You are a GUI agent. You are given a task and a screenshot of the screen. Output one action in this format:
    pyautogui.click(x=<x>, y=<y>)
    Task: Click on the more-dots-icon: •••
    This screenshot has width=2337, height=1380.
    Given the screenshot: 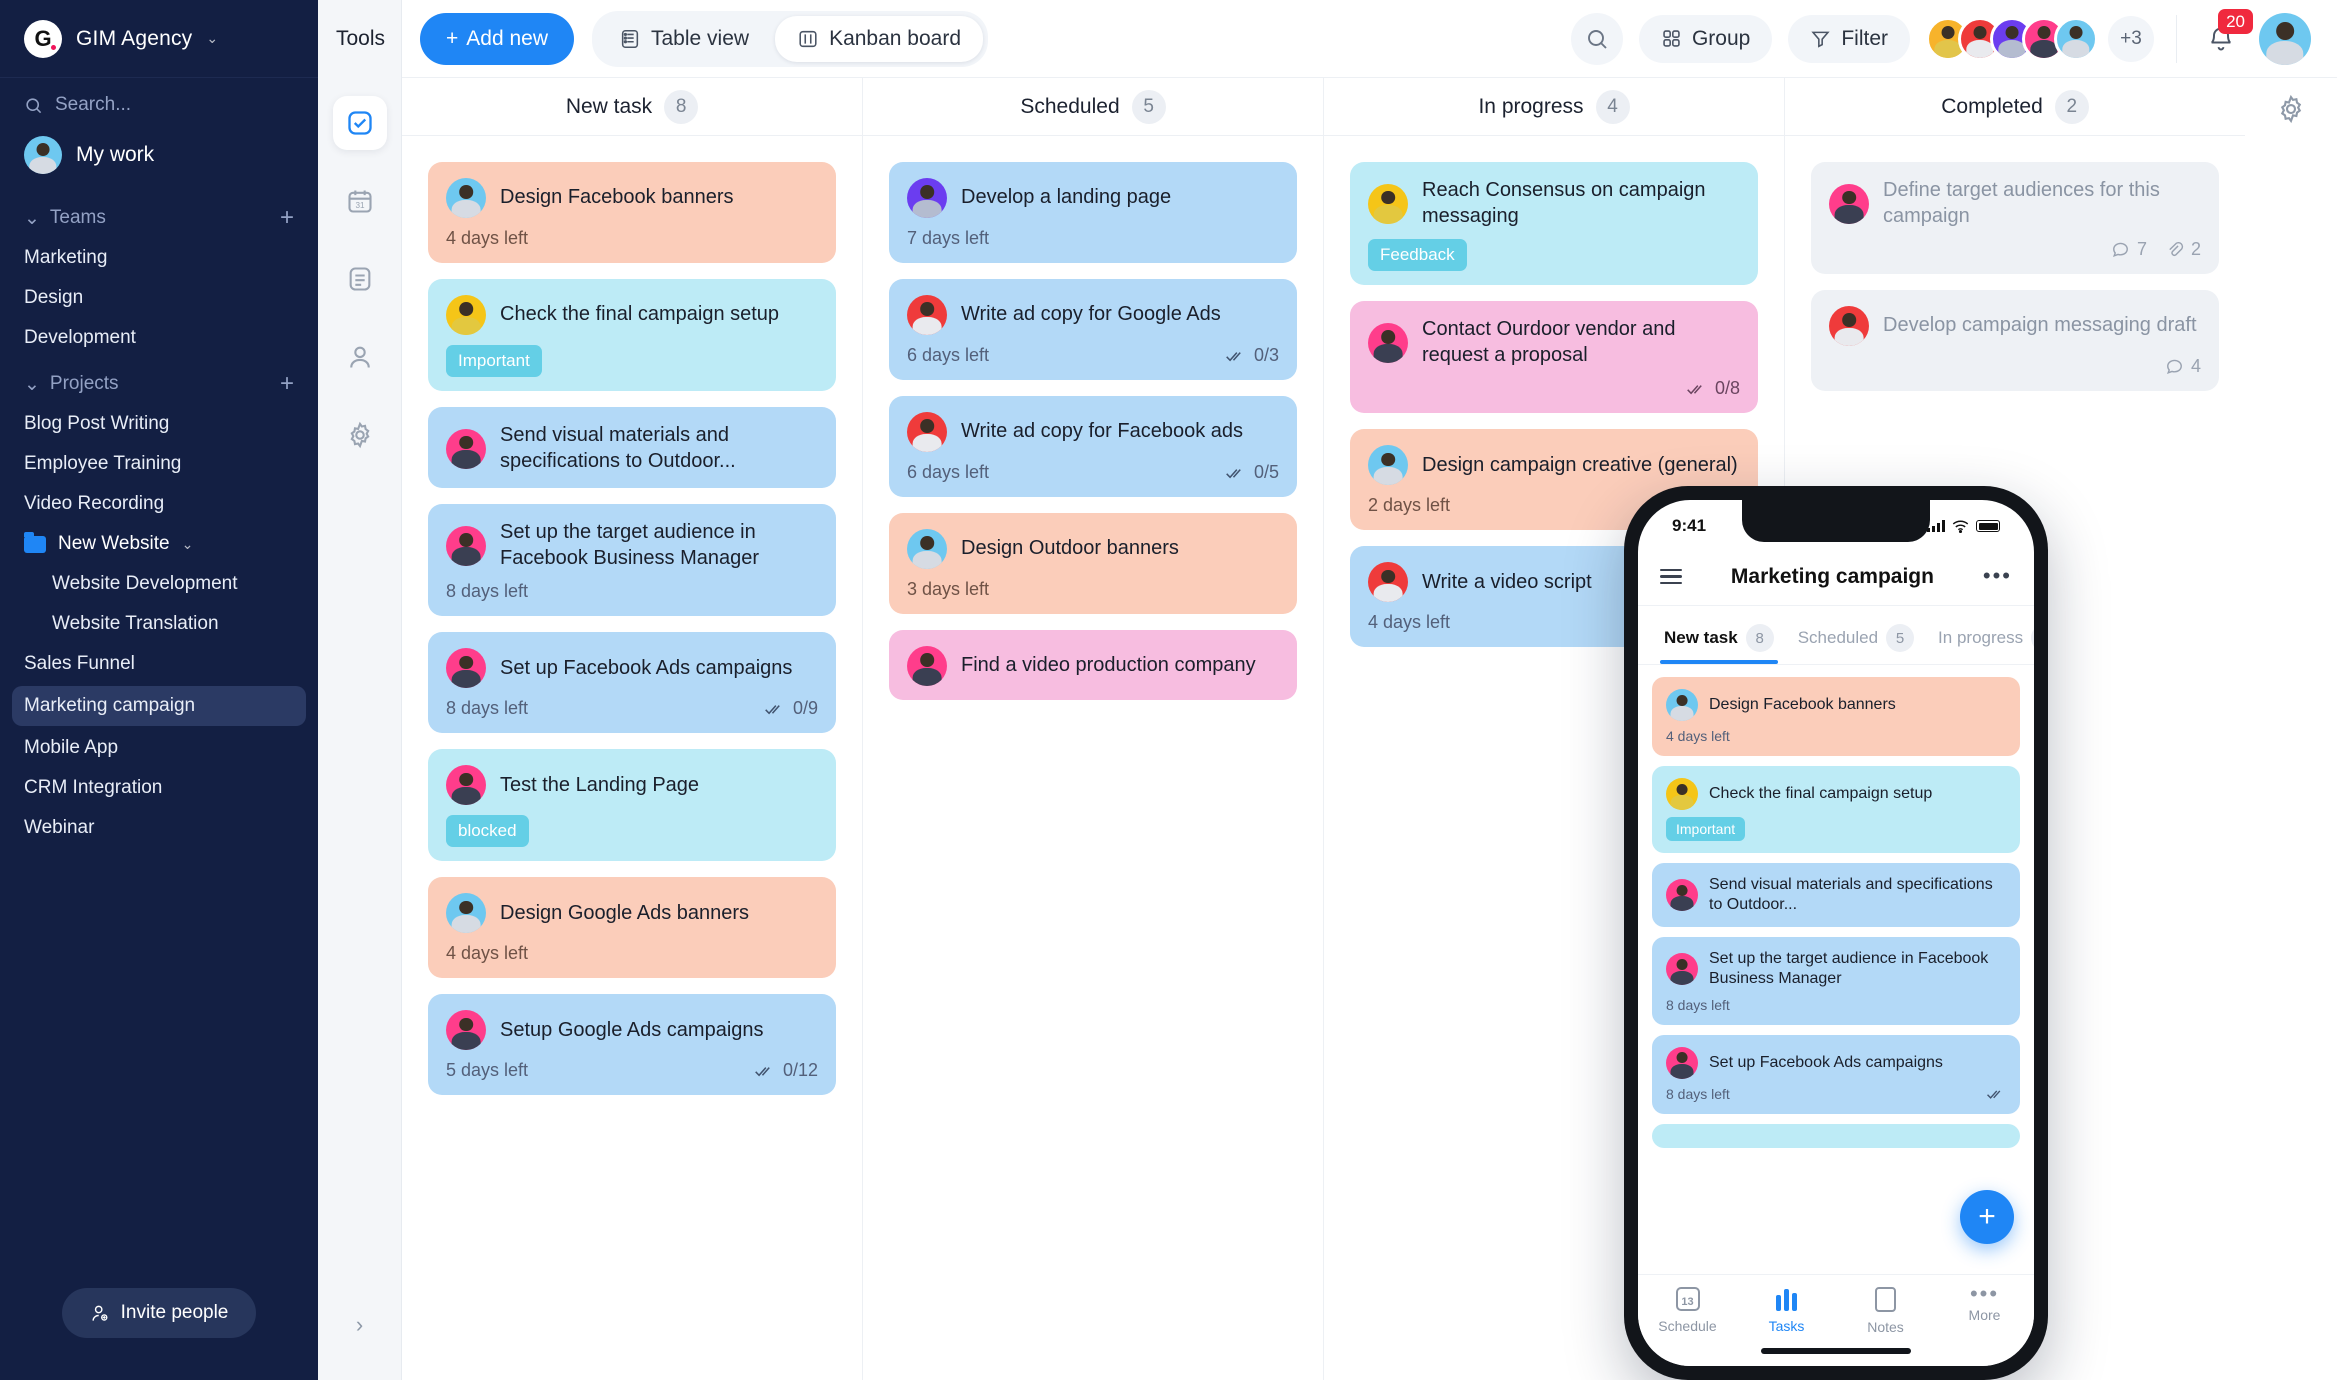 What is the action you would take?
    pyautogui.click(x=1997, y=576)
    